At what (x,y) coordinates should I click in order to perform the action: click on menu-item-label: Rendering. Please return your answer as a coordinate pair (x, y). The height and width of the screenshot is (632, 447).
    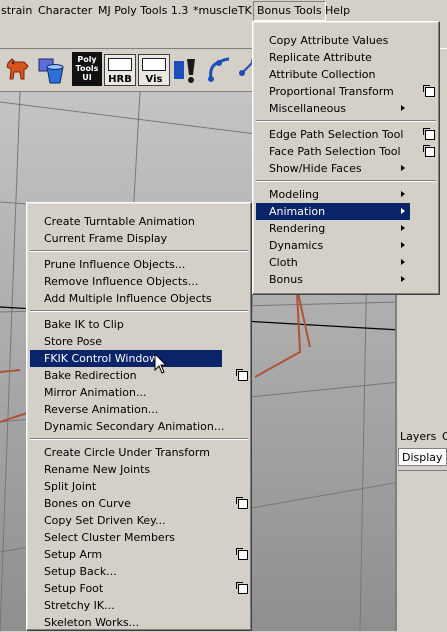
    Looking at the image, I should click on (297, 228).